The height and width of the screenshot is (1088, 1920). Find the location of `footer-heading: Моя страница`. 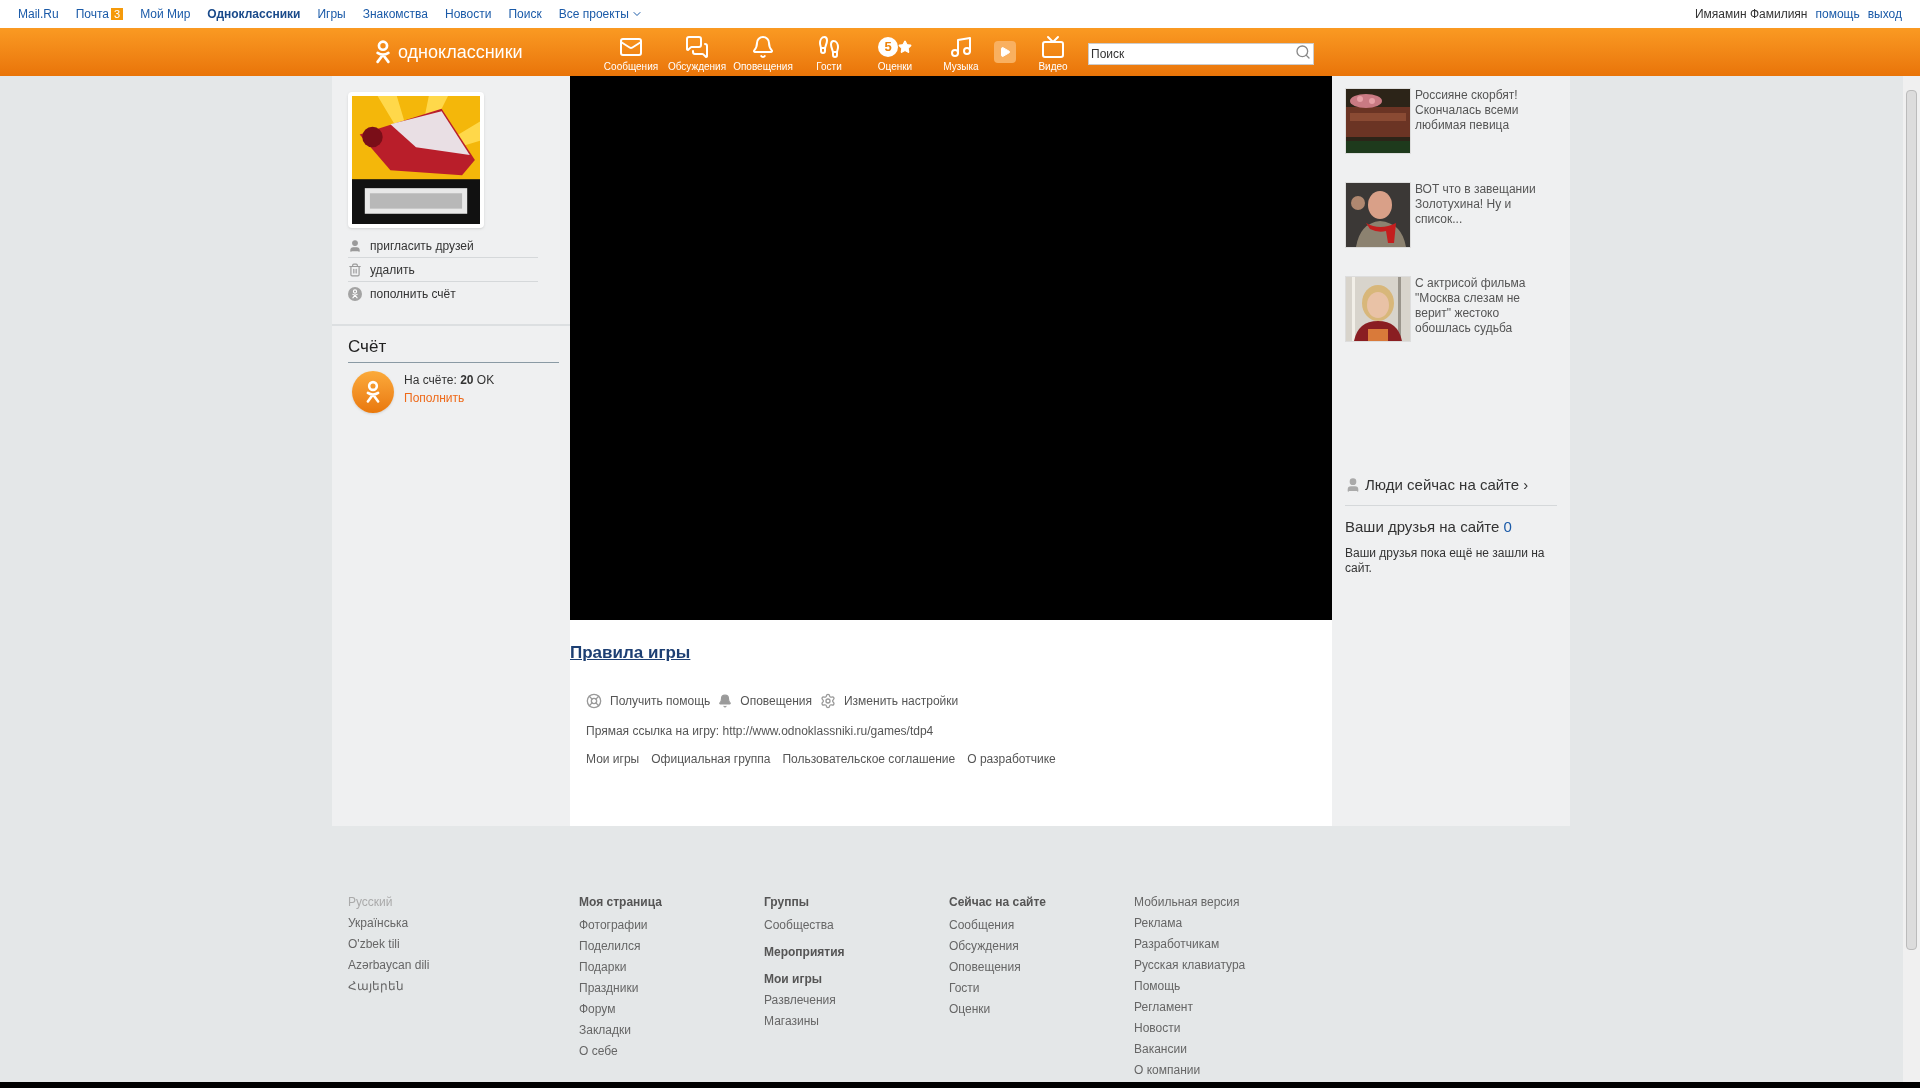

footer-heading: Моя страница is located at coordinates (620, 902).